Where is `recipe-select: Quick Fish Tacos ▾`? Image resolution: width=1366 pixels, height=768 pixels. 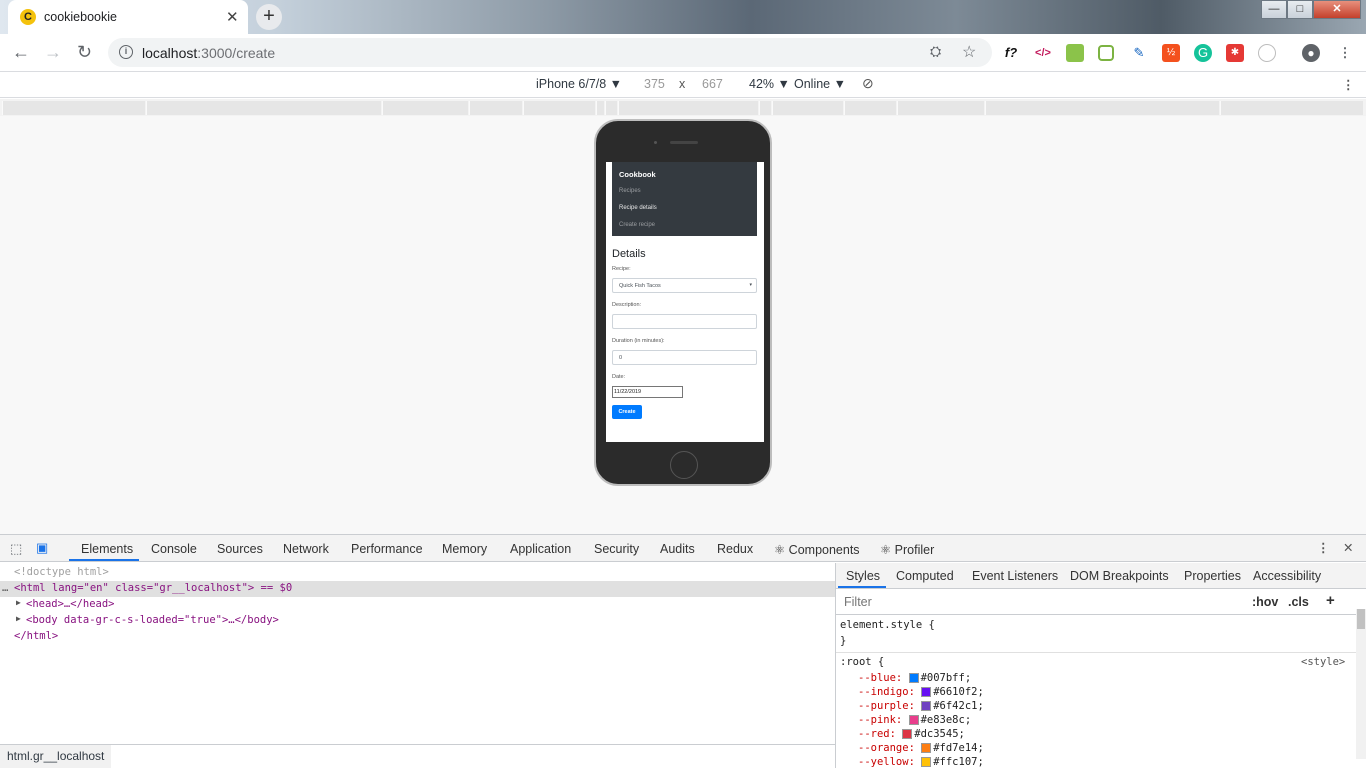
recipe-select: Quick Fish Tacos ▾ is located at coordinates (684, 285).